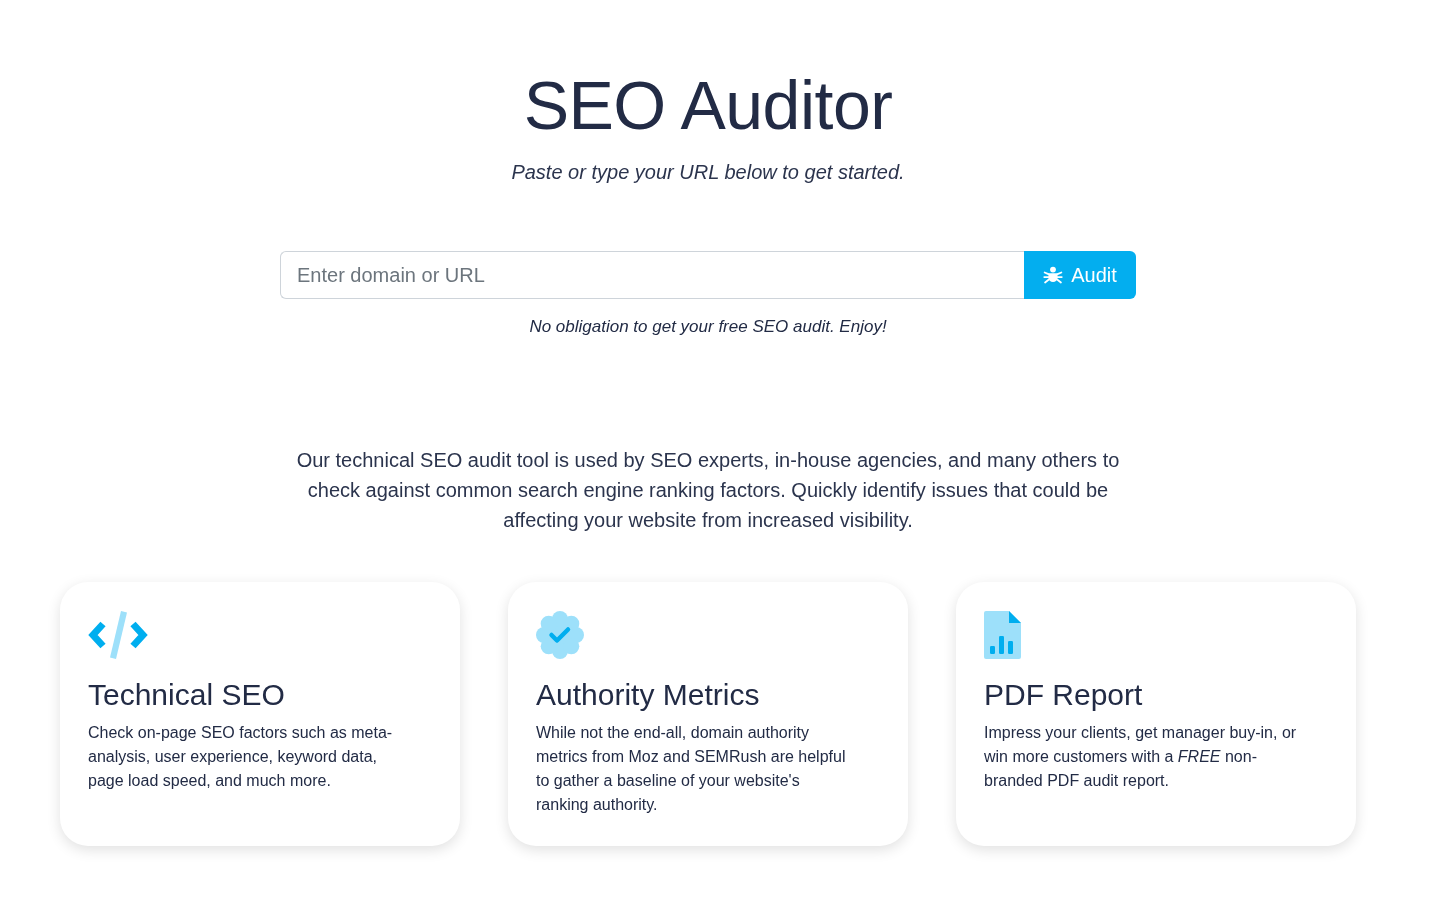 This screenshot has height=918, width=1430. What do you see at coordinates (241, 757) in the screenshot?
I see `feature-description: Check on-page SEO factors such as meta-analysis, user experience, keyword data, page load speed, and much more.` at bounding box center [241, 757].